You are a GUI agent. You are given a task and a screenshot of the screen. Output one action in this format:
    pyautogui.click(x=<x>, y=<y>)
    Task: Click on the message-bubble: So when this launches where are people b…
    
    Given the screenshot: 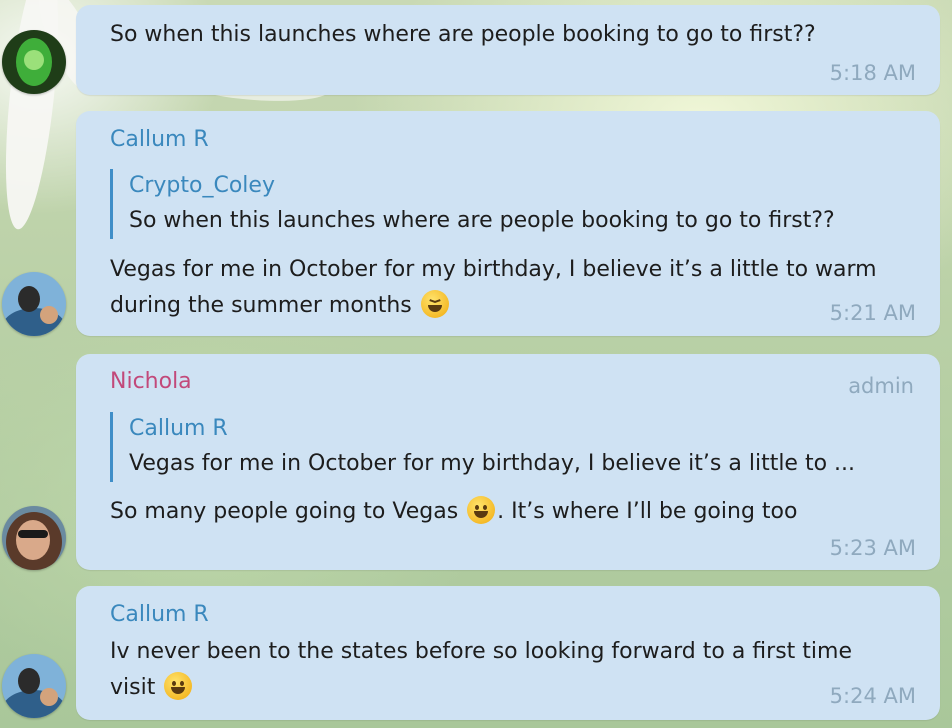 What is the action you would take?
    pyautogui.click(x=508, y=50)
    